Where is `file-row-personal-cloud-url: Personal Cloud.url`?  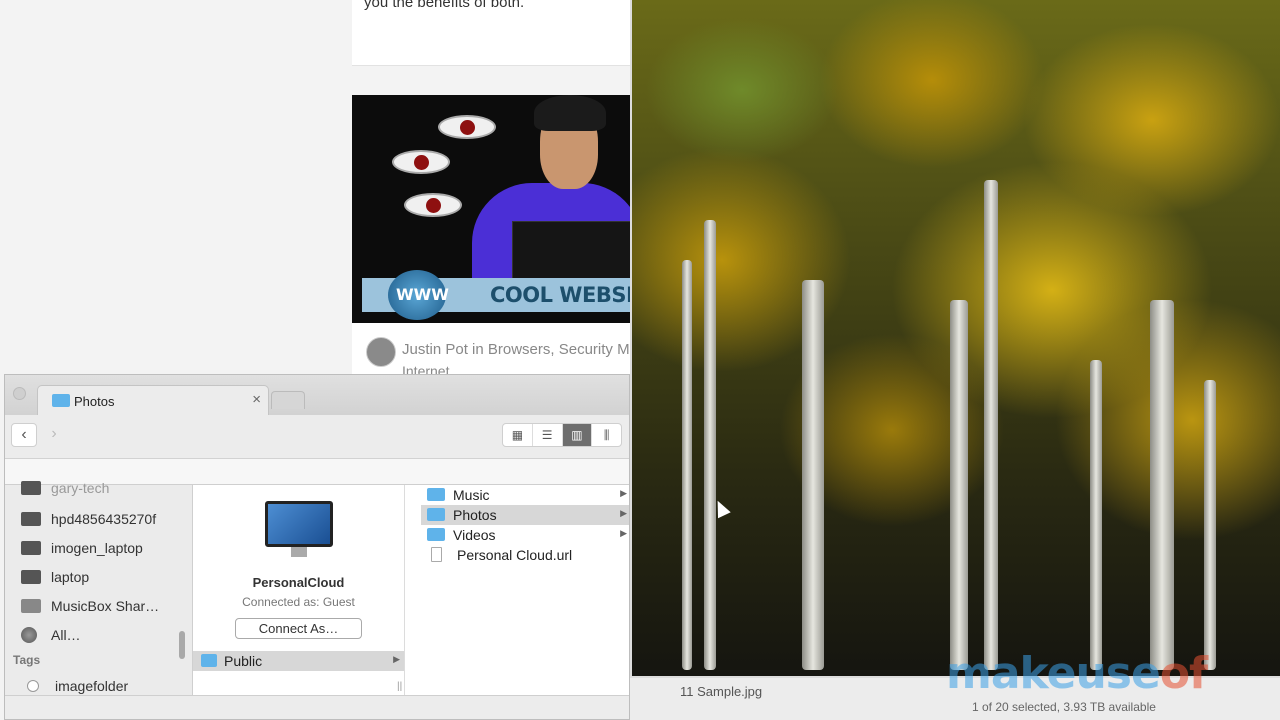
file-row-personal-cloud-url: Personal Cloud.url is located at coordinates (525, 555).